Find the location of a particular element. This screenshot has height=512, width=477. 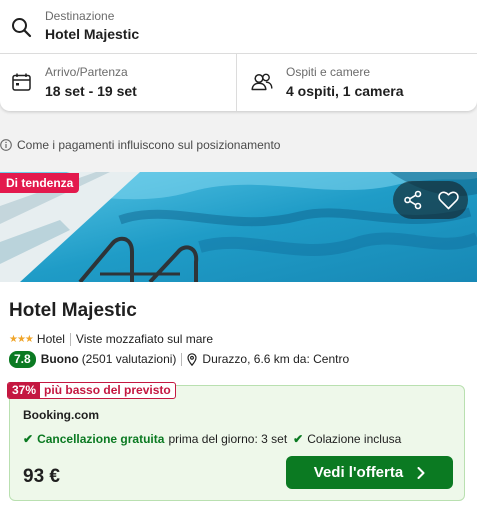

guests-icon is located at coordinates (262, 82).